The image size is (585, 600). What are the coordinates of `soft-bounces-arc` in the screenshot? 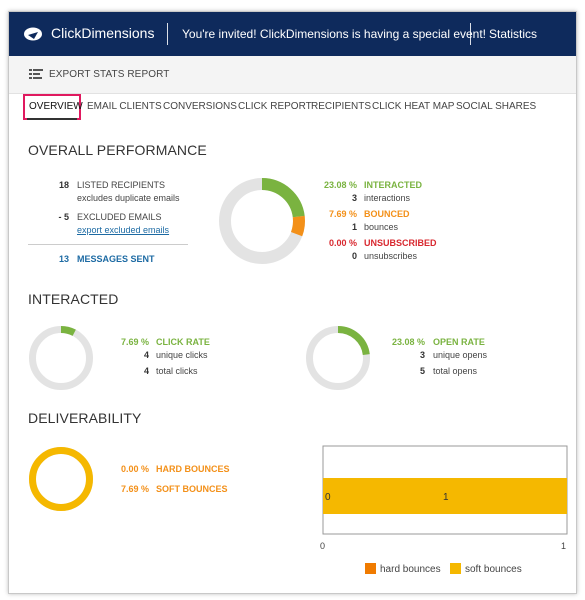 It's located at (61, 479).